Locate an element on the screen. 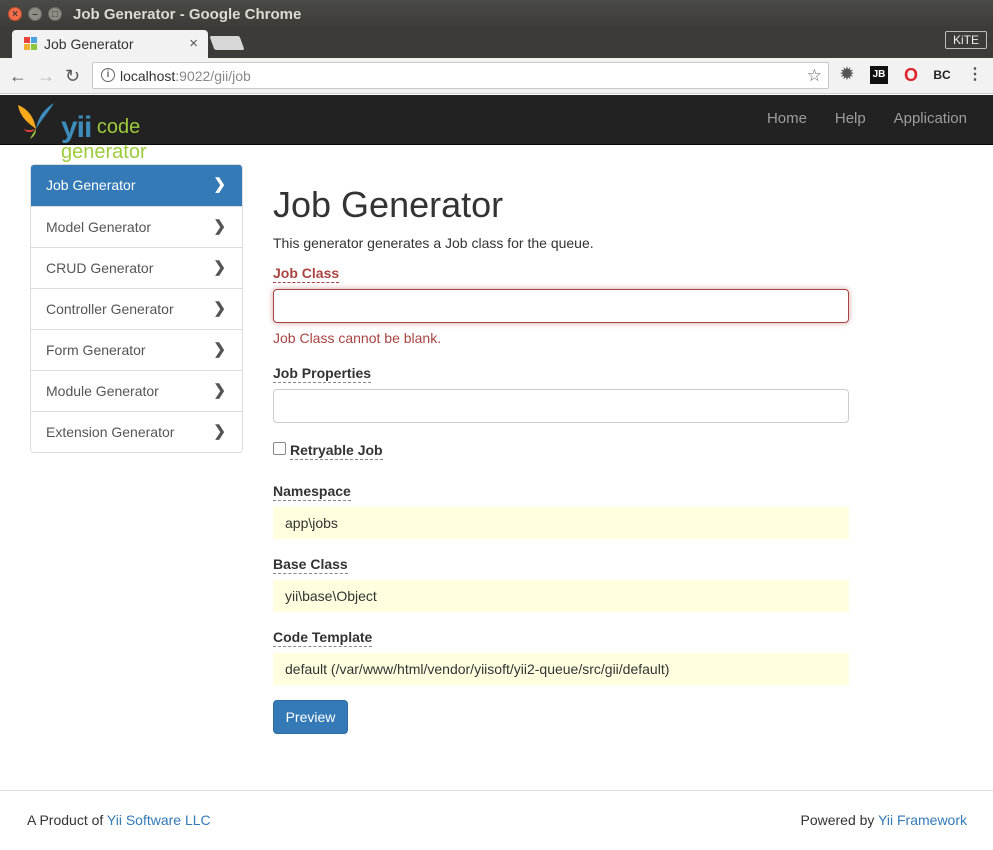 This screenshot has height=850, width=993. sidebar-item-extension-generator: Extension Generator ❯ is located at coordinates (136, 431).